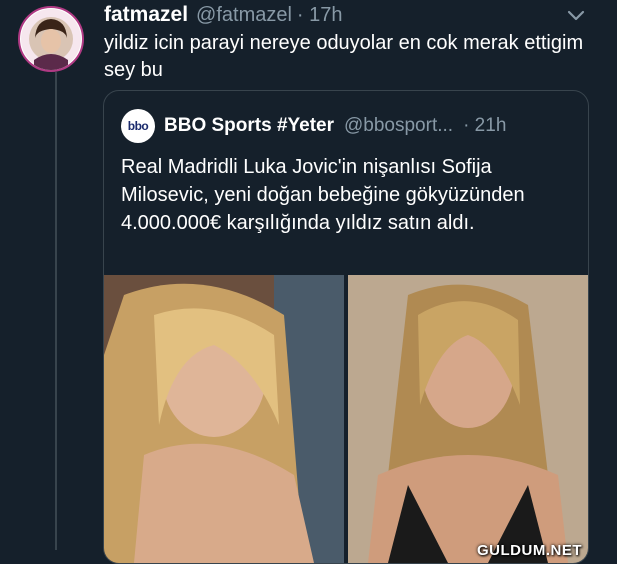 The height and width of the screenshot is (564, 617). I want to click on avatar, so click(51, 39).